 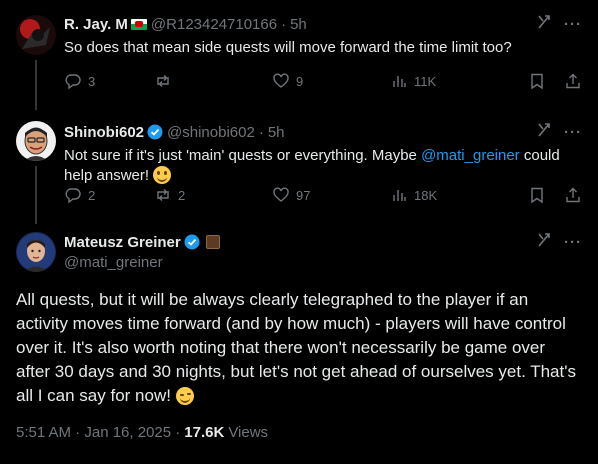 I want to click on wales-flag-icon, so click(x=138, y=24).